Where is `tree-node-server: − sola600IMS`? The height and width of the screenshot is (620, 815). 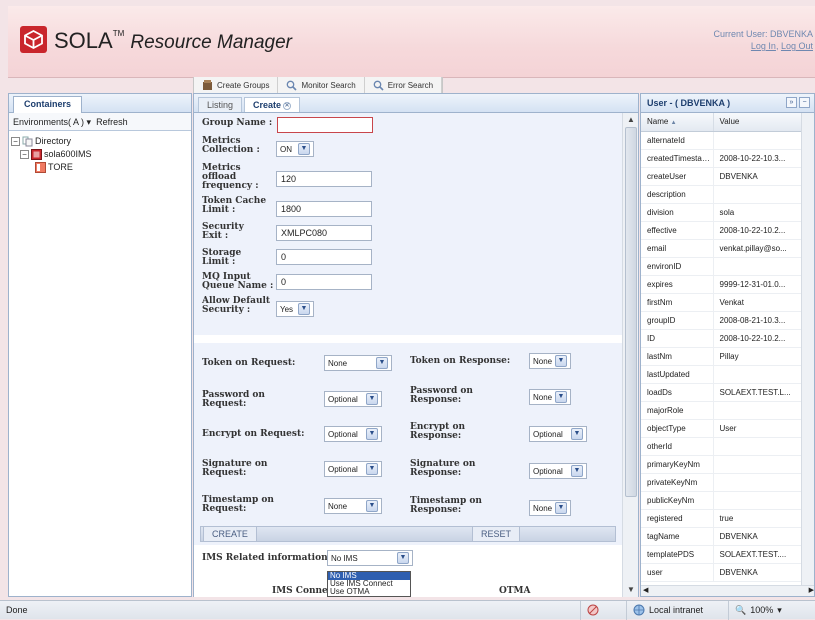
tree-node-server: − sola600IMS is located at coordinates (100, 154).